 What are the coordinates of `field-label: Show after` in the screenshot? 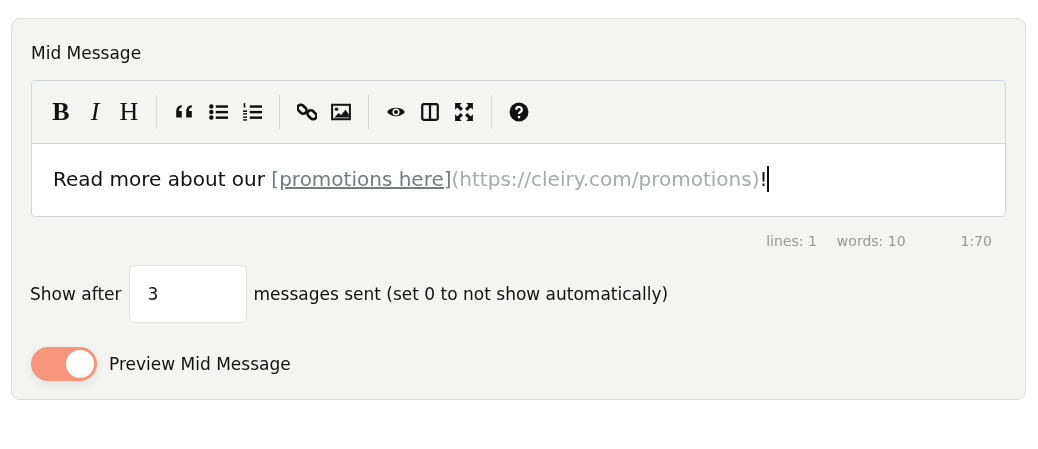 It's located at (76, 294).